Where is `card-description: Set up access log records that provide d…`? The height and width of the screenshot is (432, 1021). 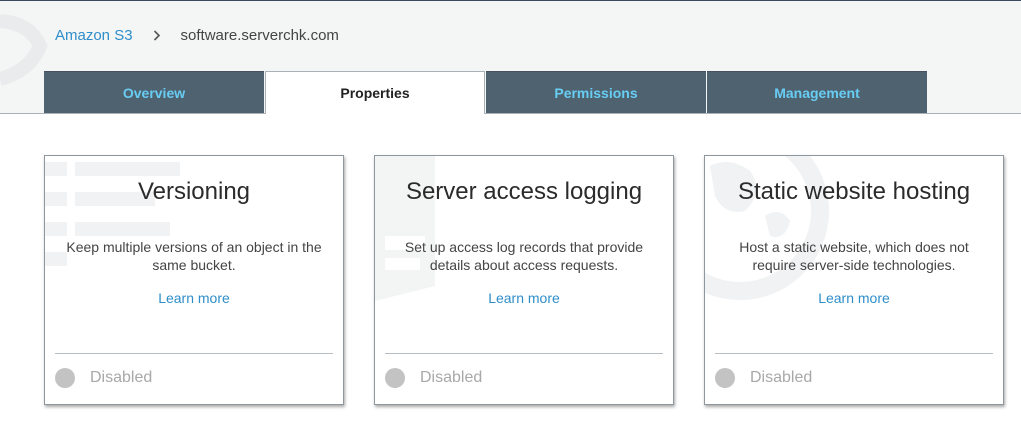
card-description: Set up access log records that provide d… is located at coordinates (524, 256).